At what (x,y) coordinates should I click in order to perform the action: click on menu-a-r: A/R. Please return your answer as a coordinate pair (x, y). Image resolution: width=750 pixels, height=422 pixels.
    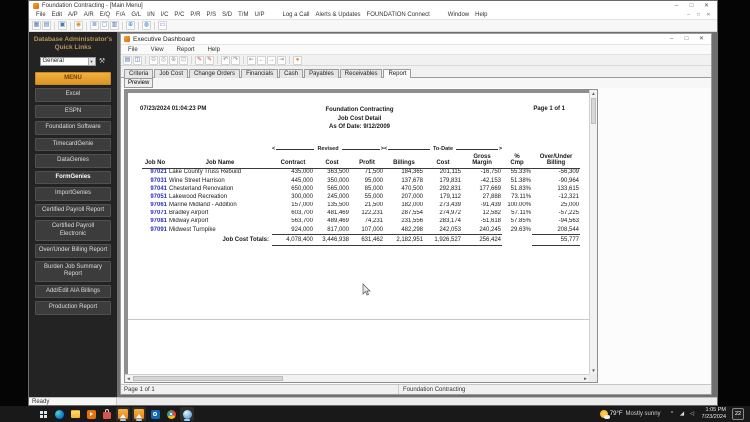
    Looking at the image, I should click on (89, 15).